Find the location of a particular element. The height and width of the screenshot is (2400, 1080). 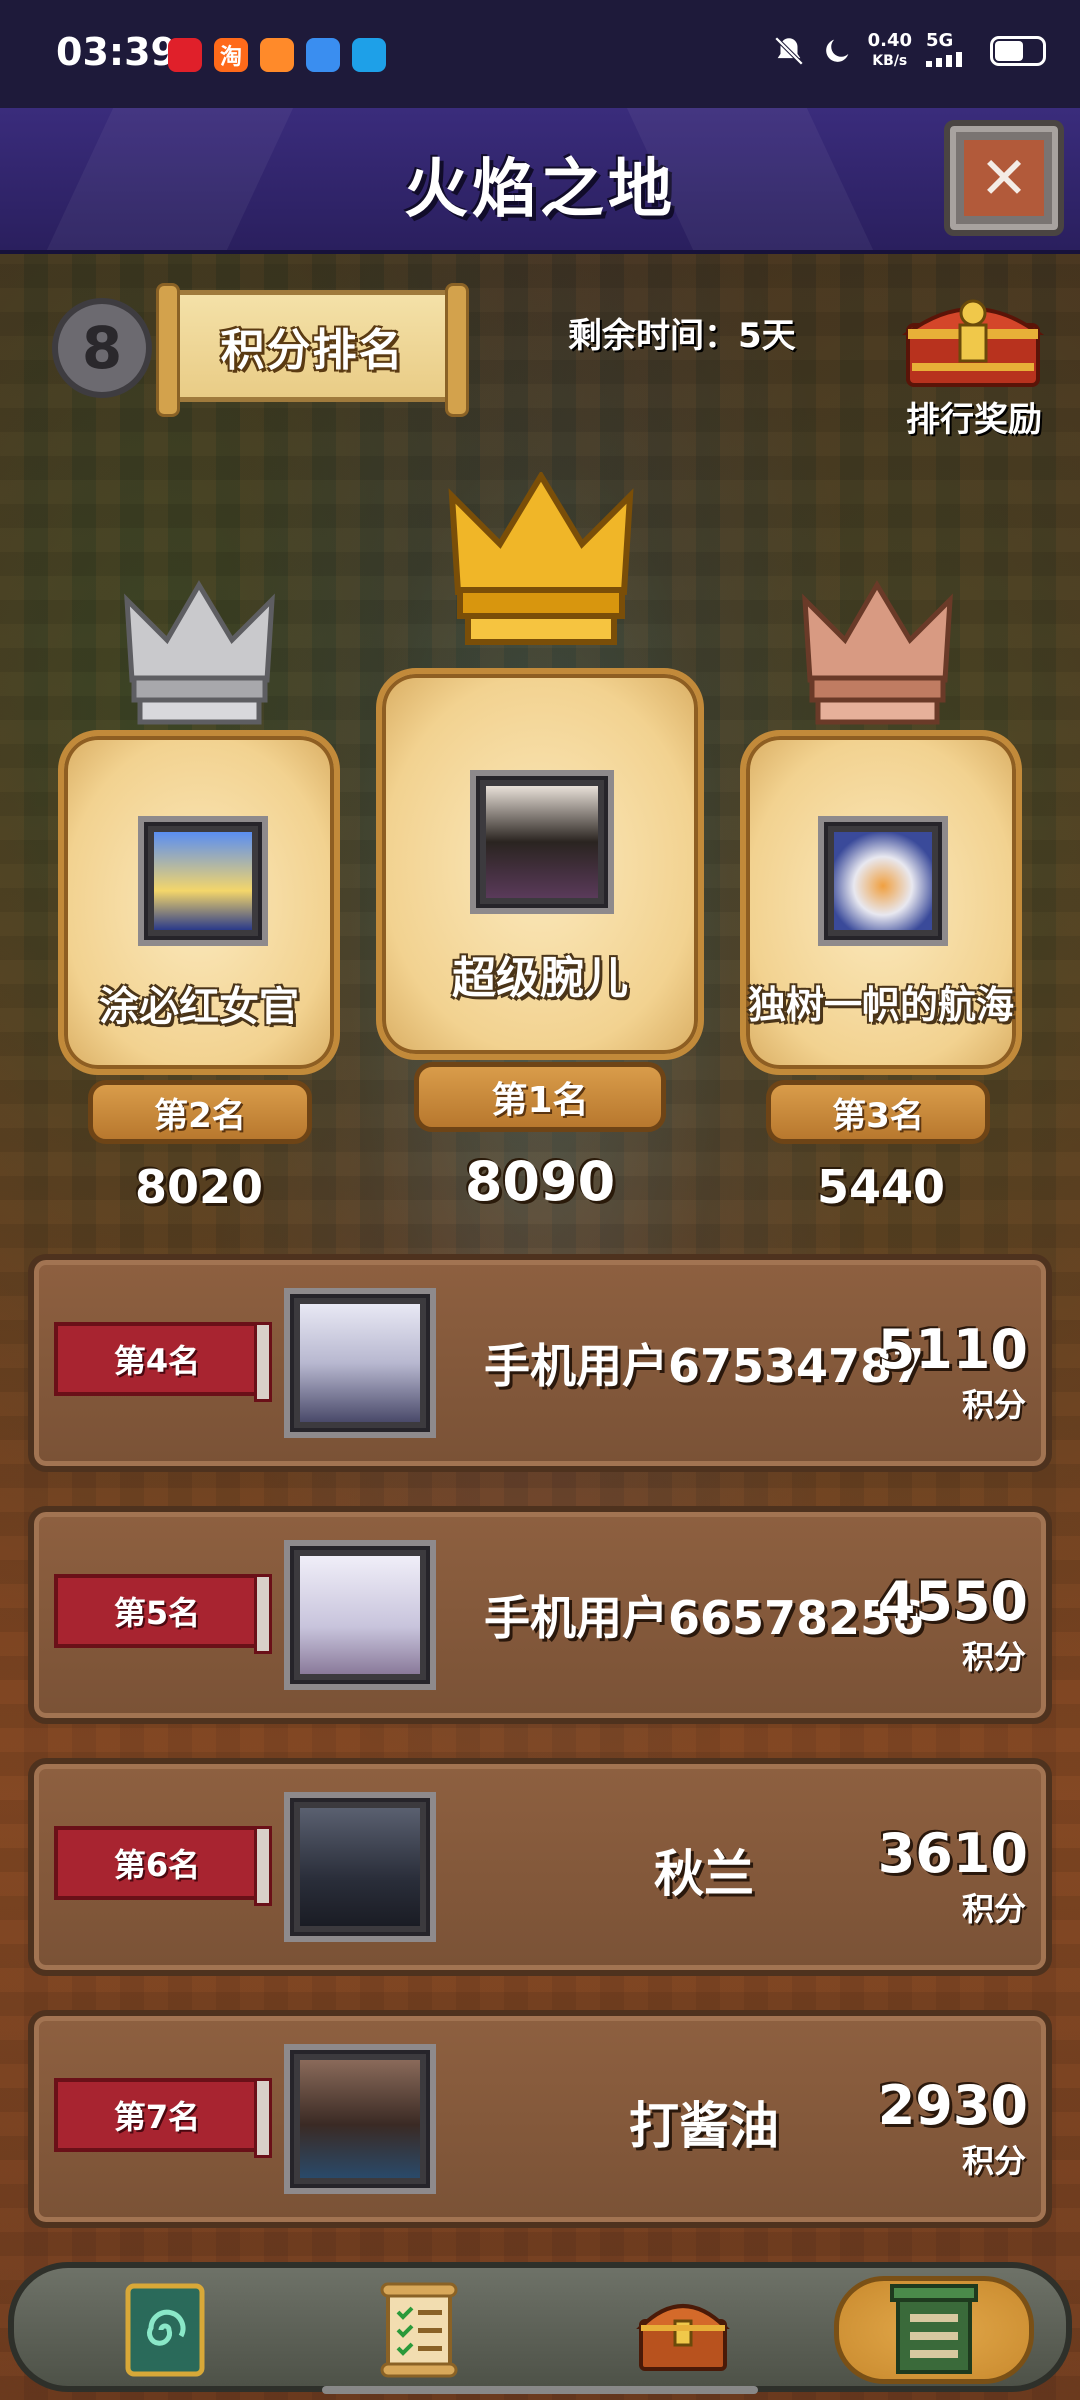

ranking-scroll-button: 积分排名 is located at coordinates (312, 350).